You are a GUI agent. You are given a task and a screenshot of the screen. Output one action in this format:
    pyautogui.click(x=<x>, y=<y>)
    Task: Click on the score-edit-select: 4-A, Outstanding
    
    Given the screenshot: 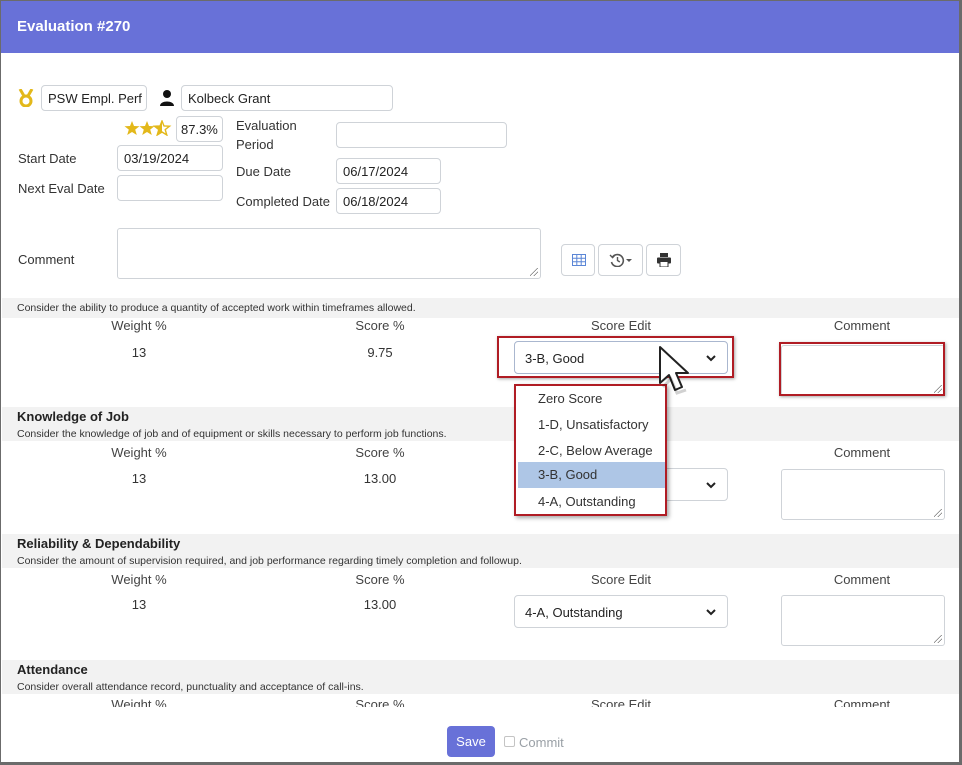 What is the action you would take?
    pyautogui.click(x=621, y=611)
    